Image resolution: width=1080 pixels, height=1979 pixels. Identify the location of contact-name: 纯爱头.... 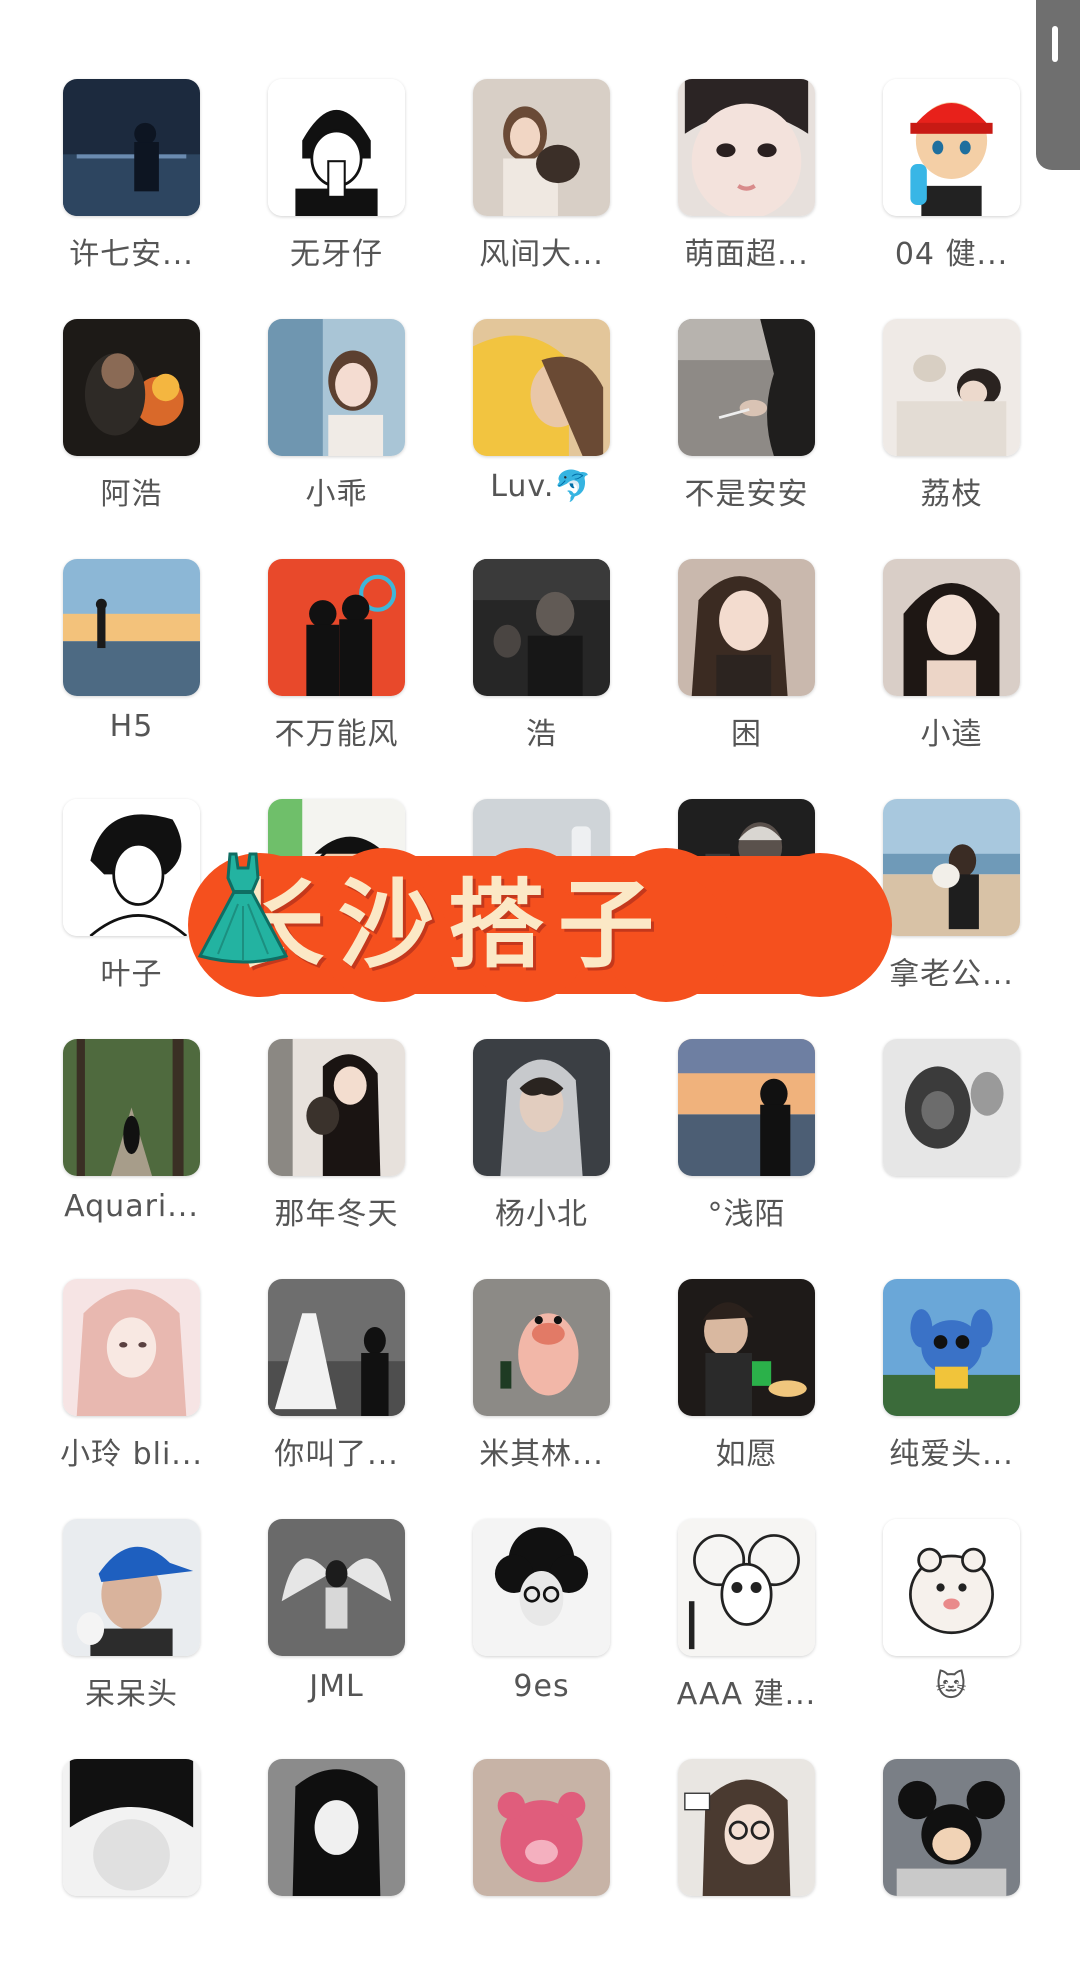
(951, 1454).